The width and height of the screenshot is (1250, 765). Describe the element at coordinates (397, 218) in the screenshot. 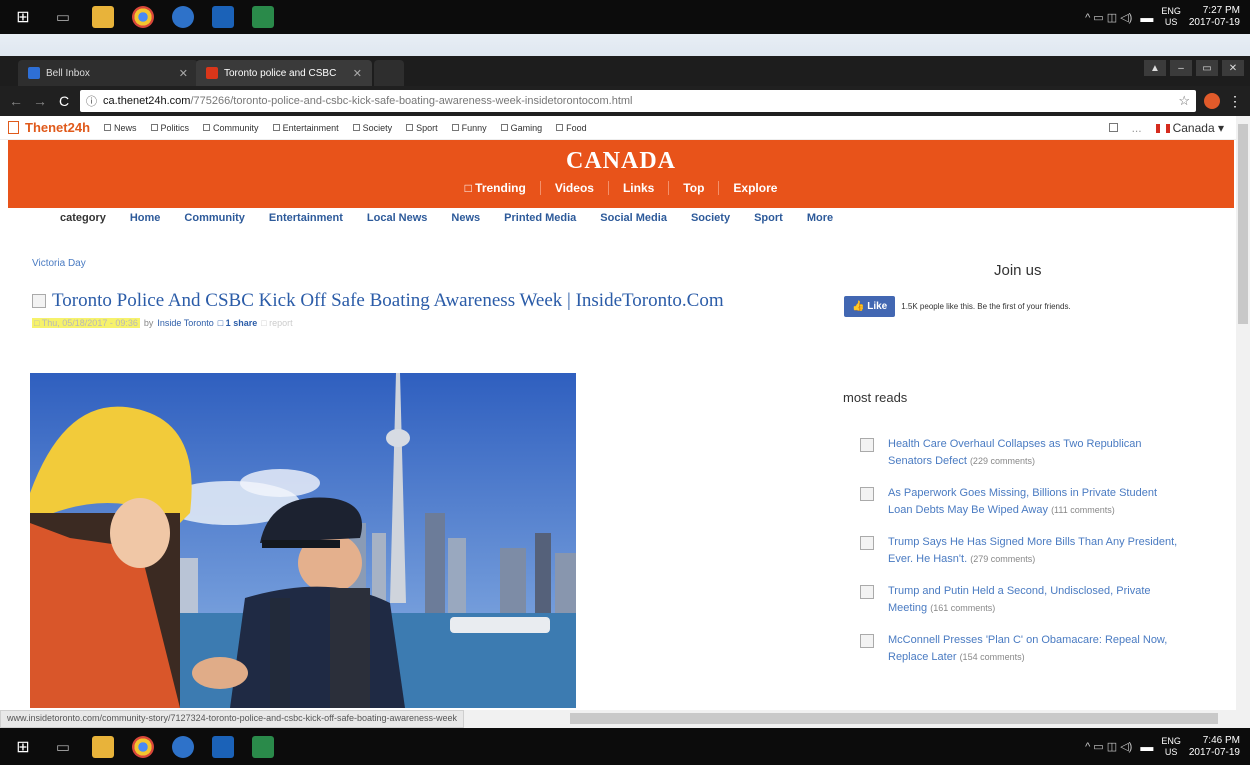

I see `category-local-news: Local News` at that location.